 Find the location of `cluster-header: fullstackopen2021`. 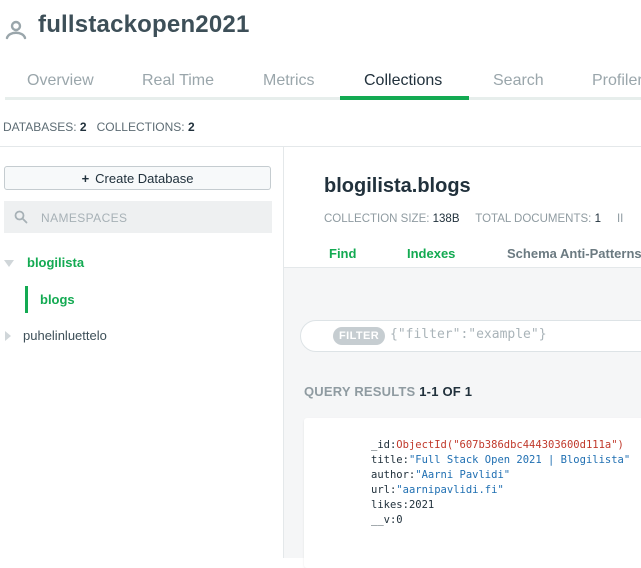

cluster-header: fullstackopen2021 is located at coordinates (320, 30).